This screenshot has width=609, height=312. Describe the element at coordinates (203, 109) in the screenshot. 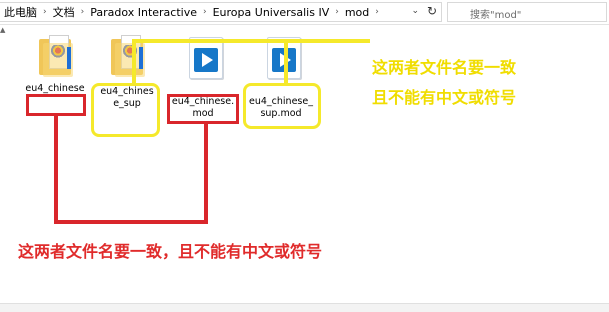

I see `red-highlight-box-mod` at that location.